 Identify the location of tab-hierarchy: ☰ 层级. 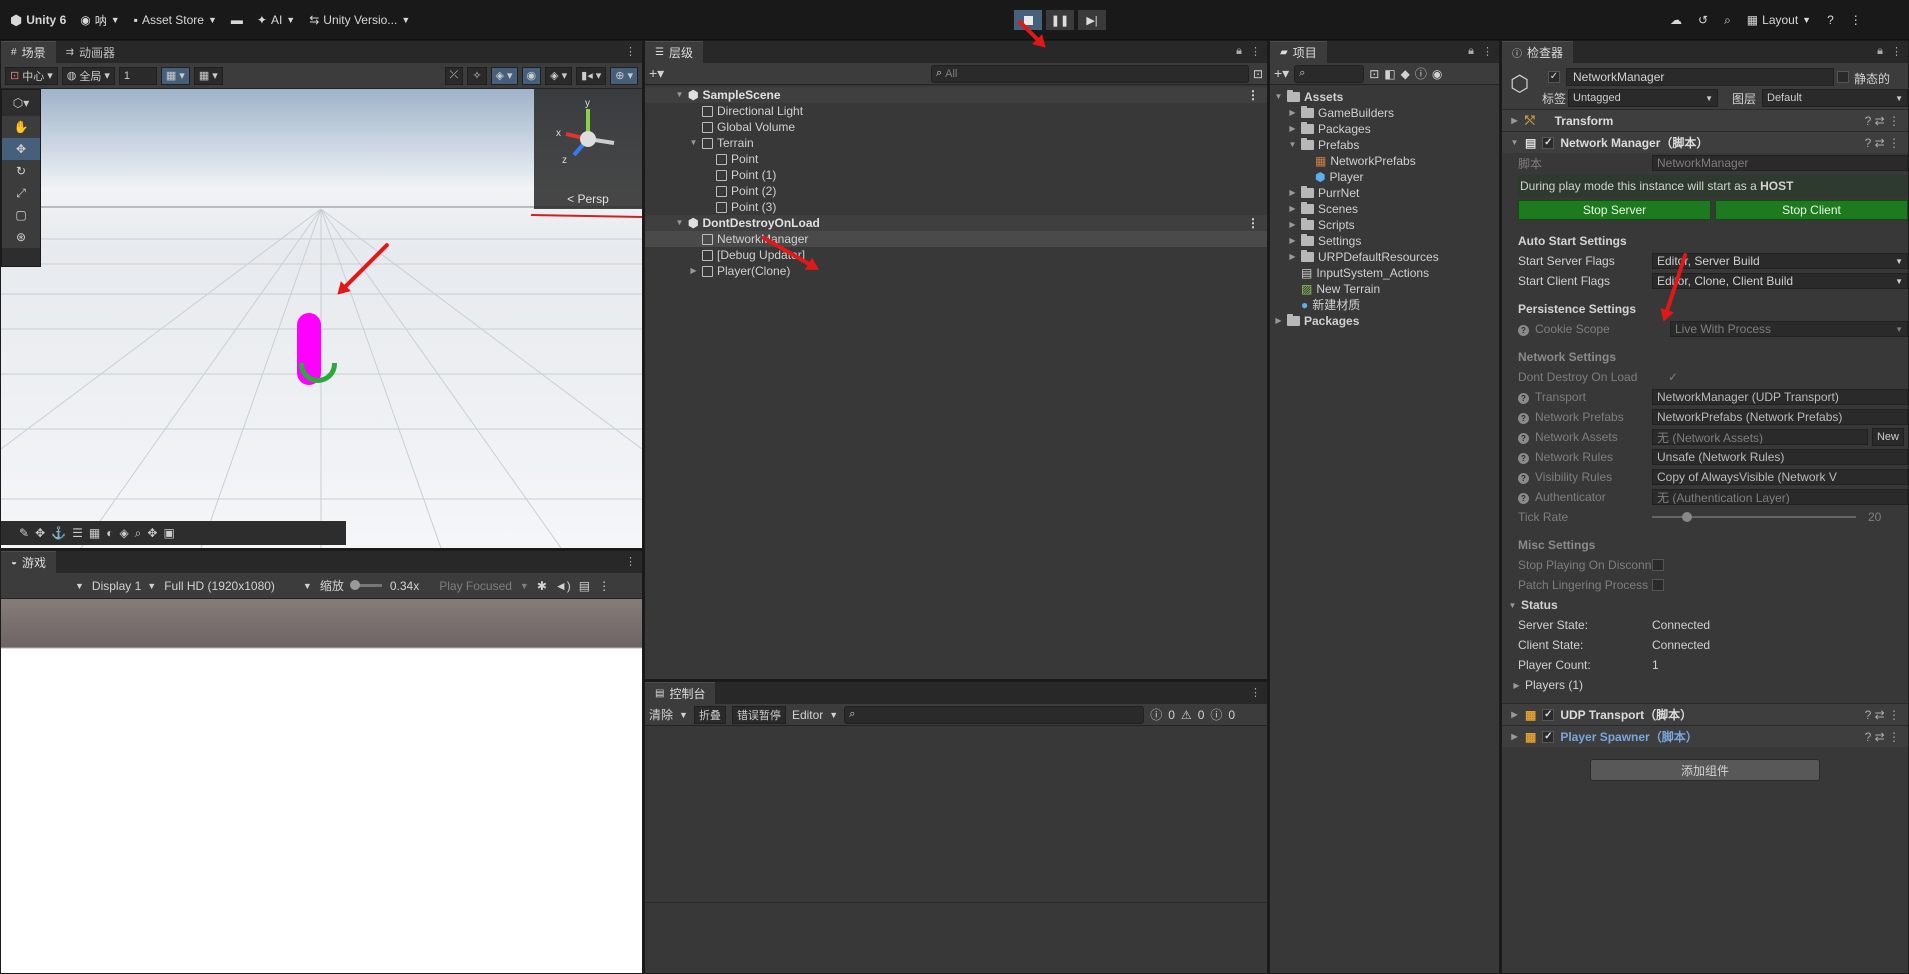
(674, 52).